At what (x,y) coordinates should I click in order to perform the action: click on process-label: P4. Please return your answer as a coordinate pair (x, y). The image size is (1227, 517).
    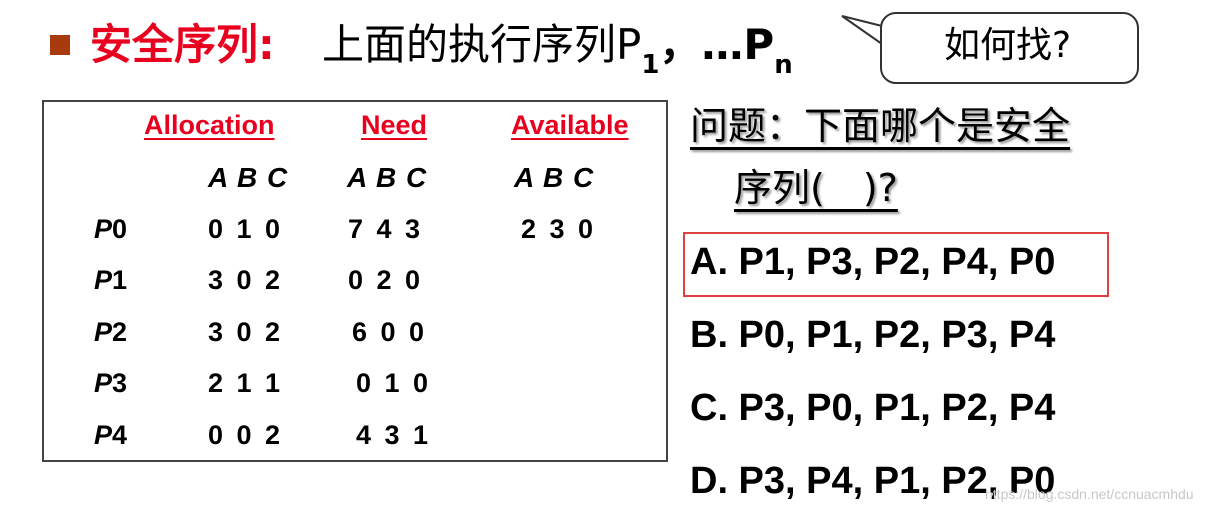
    Looking at the image, I should click on (111, 435).